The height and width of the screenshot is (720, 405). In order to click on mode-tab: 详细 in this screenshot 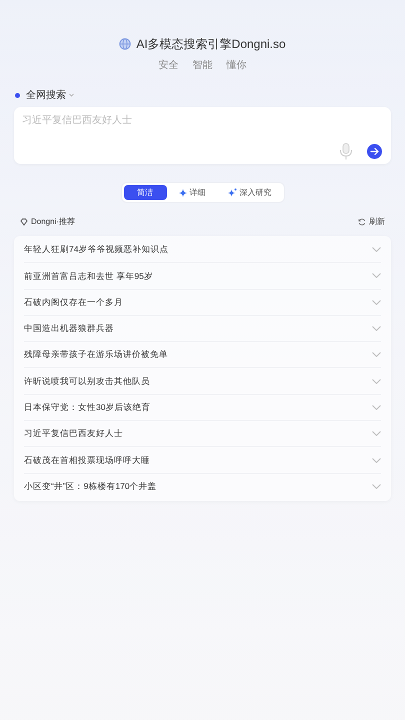, I will do `click(192, 192)`.